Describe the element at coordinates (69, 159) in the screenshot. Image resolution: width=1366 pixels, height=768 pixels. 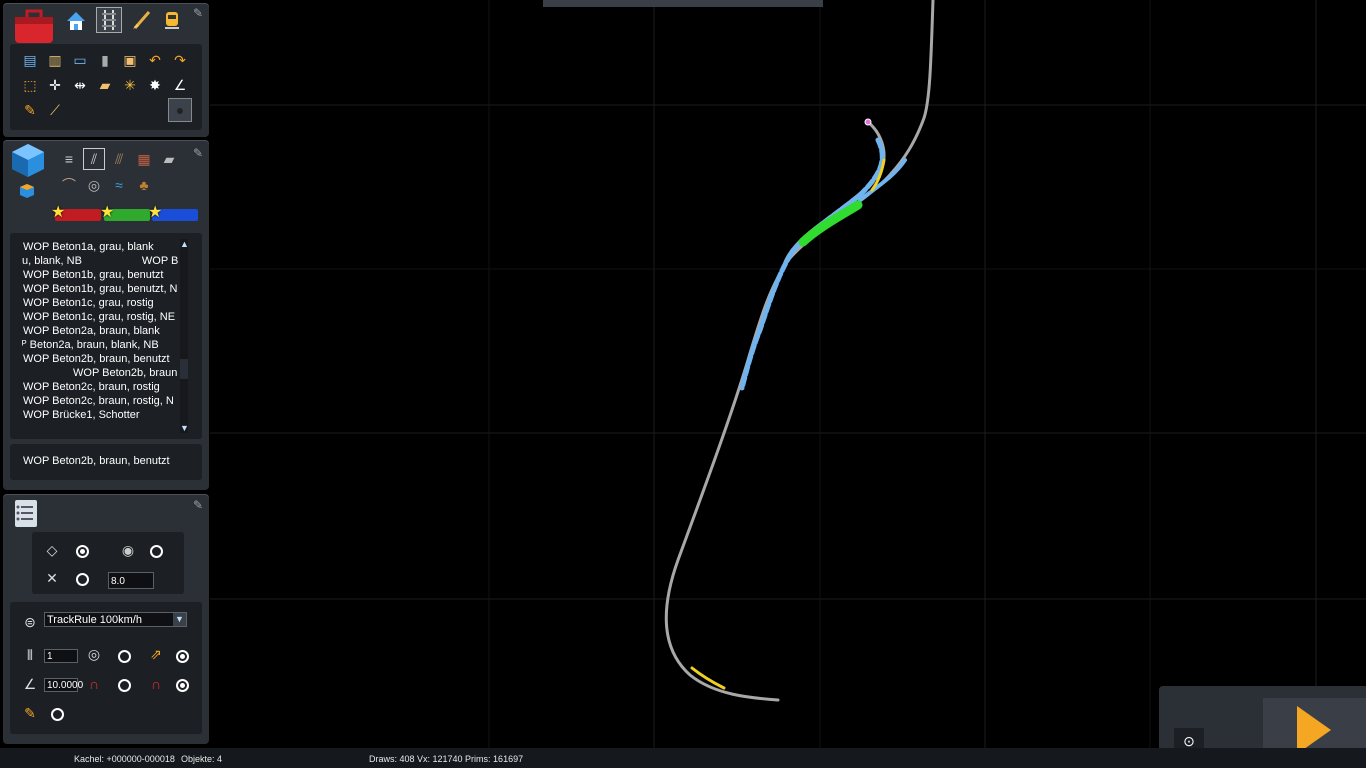
I see `track-icon: ≡` at that location.